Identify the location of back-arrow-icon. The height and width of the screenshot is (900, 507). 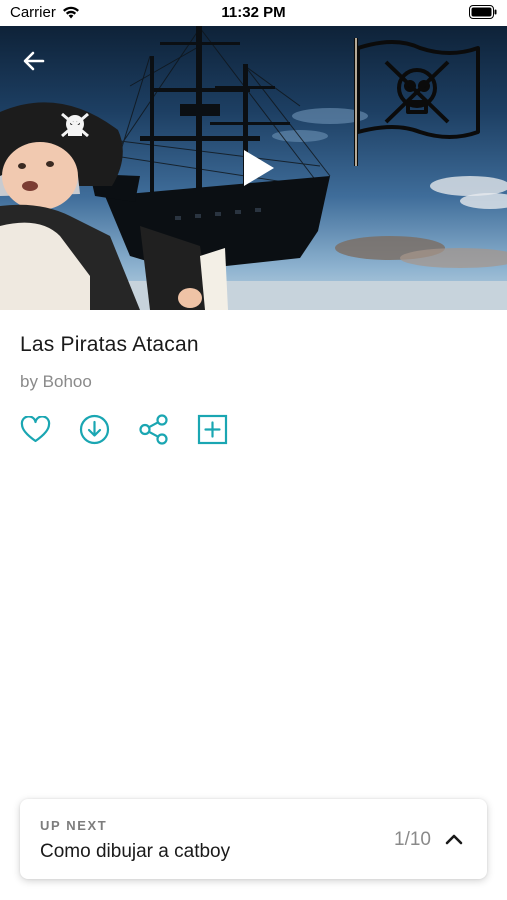
(34, 61).